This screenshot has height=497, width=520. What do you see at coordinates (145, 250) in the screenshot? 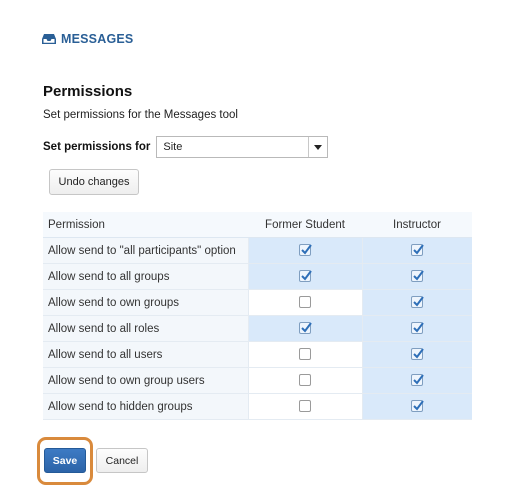
I see `permission-label: Allow send to "all participants" option` at bounding box center [145, 250].